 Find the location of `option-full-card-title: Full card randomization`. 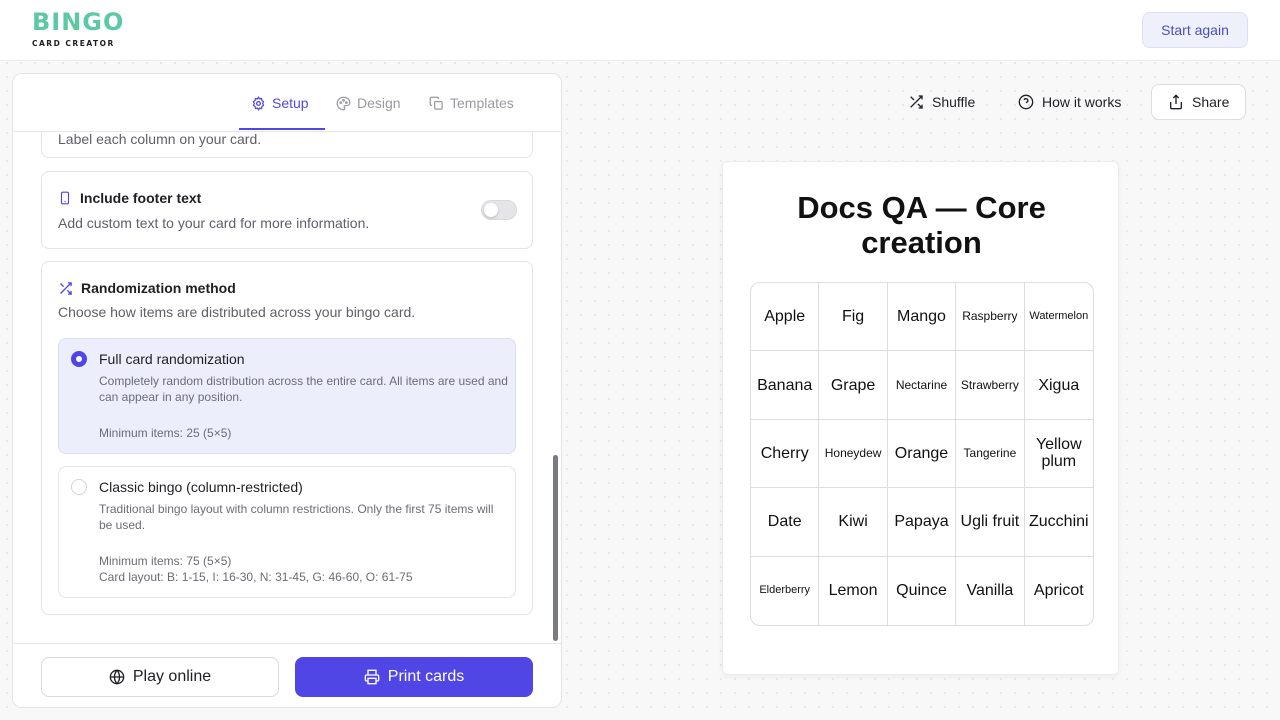

option-full-card-title: Full card randomization is located at coordinates (172, 359).